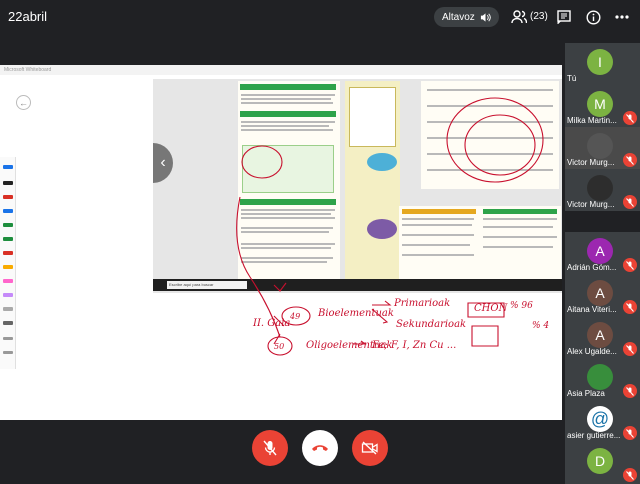 This screenshot has height=484, width=640. What do you see at coordinates (279, 346) in the screenshot?
I see `ink-text-50: 50` at bounding box center [279, 346].